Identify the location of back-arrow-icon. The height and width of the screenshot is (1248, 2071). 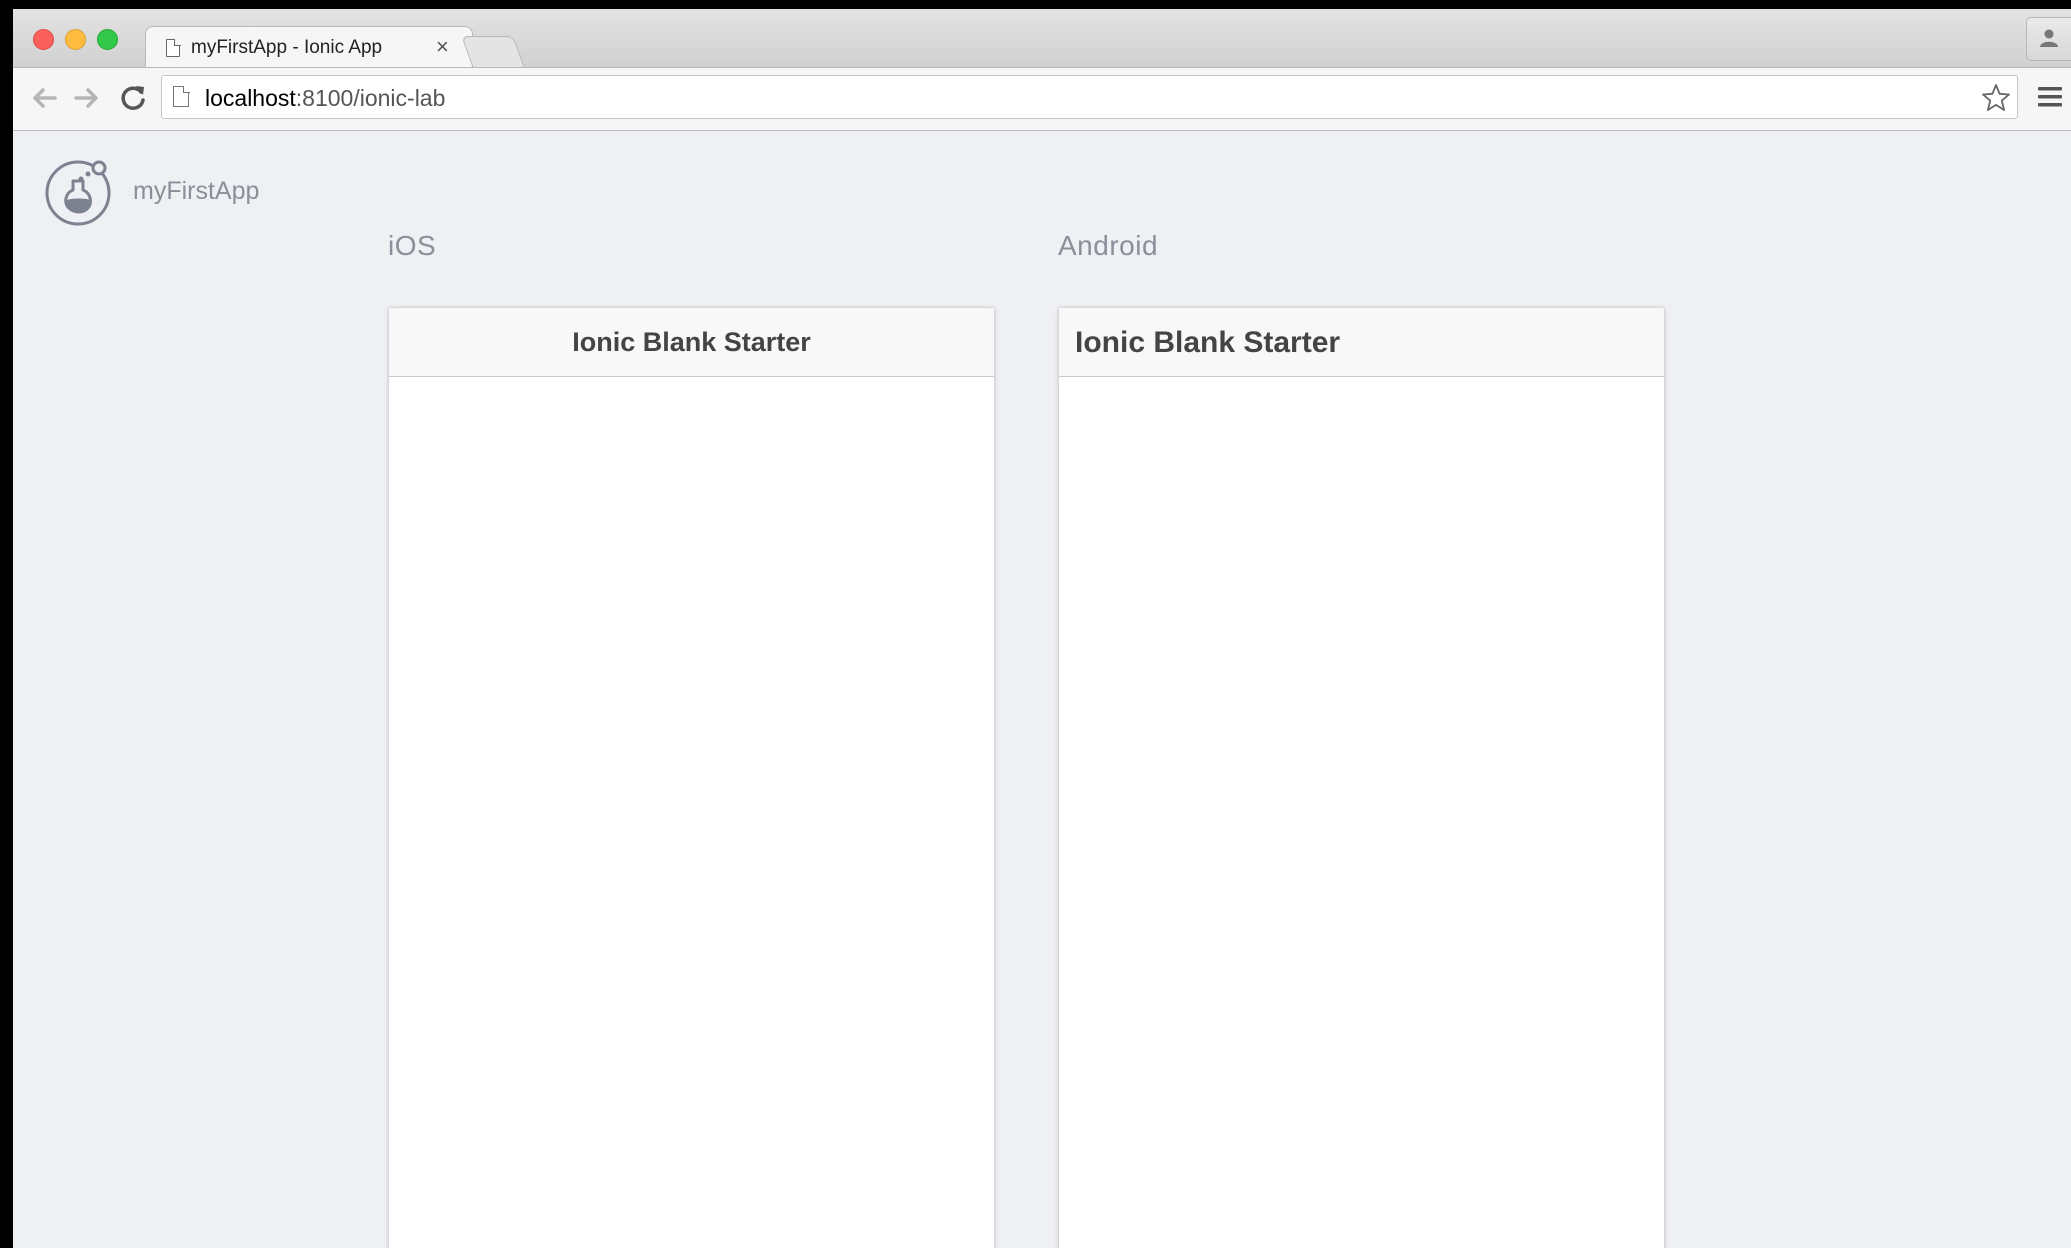
(44, 98).